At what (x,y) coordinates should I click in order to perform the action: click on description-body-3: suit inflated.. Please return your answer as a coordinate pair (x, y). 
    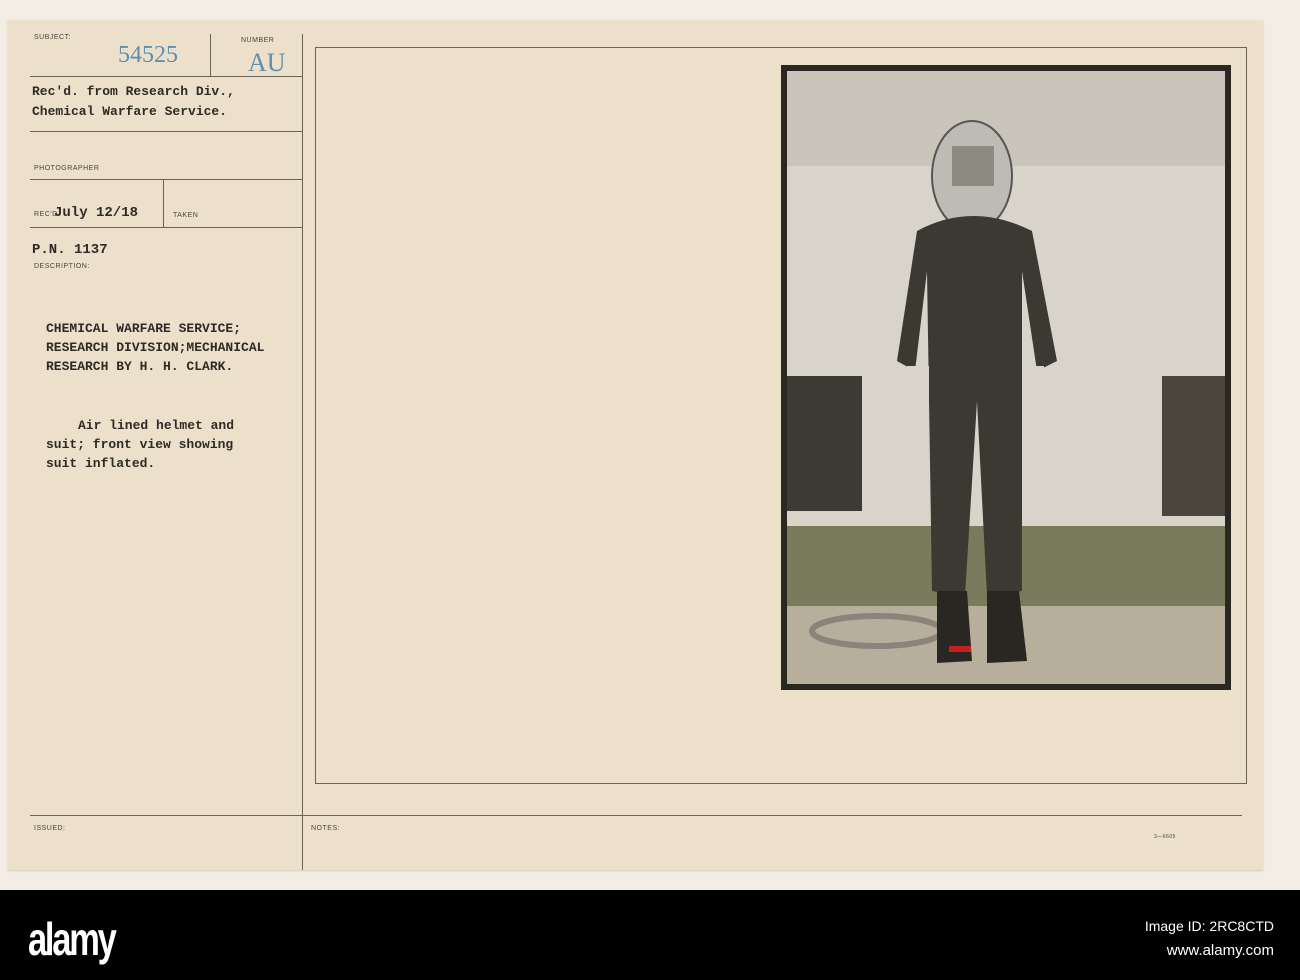
    Looking at the image, I should click on (101, 463).